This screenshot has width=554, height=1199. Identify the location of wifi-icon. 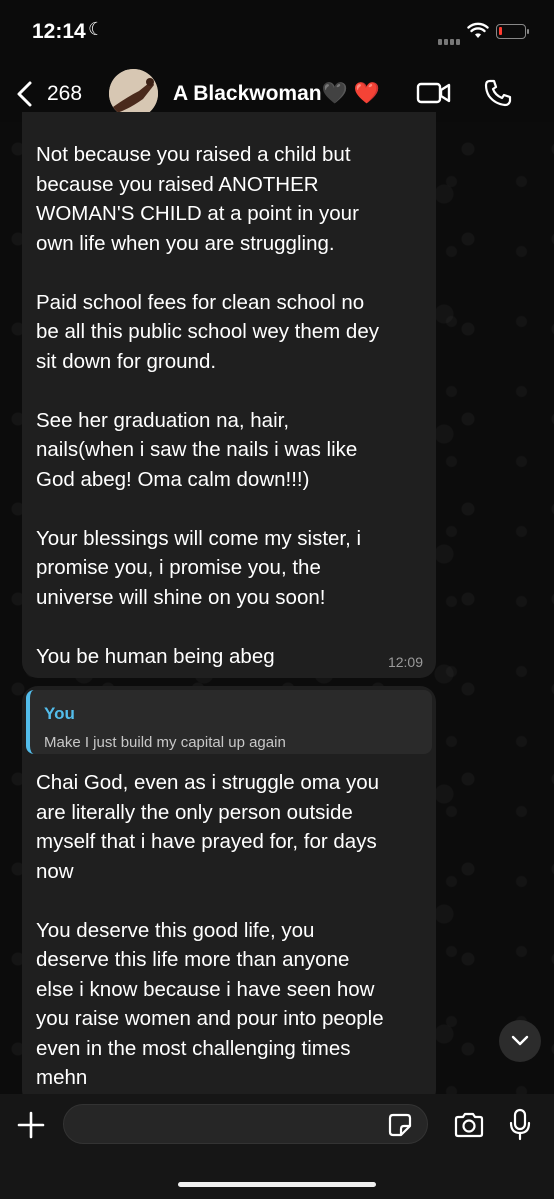
(478, 30).